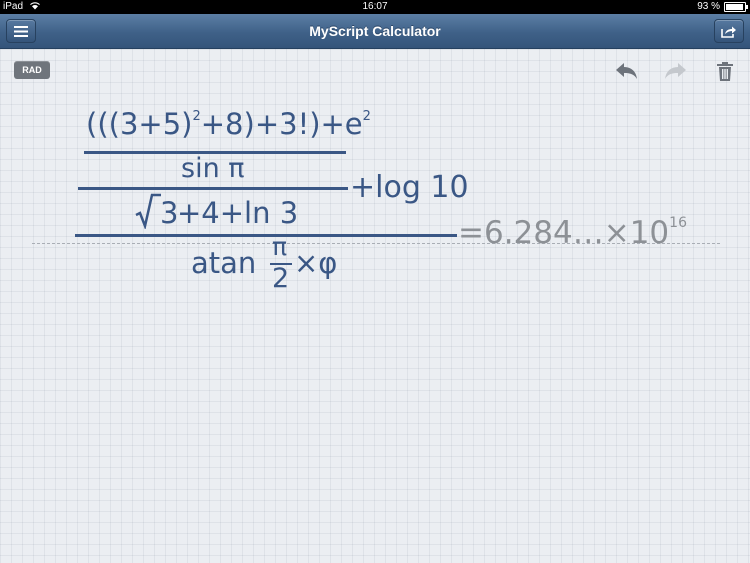 This screenshot has height=563, width=750. What do you see at coordinates (169, 213) in the screenshot?
I see `expr-sqrt-arg: 3` at bounding box center [169, 213].